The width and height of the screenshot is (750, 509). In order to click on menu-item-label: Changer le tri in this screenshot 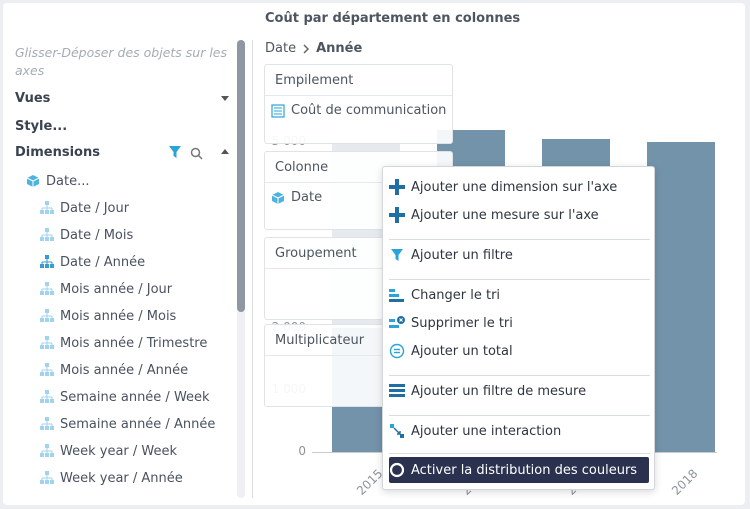, I will do `click(456, 295)`.